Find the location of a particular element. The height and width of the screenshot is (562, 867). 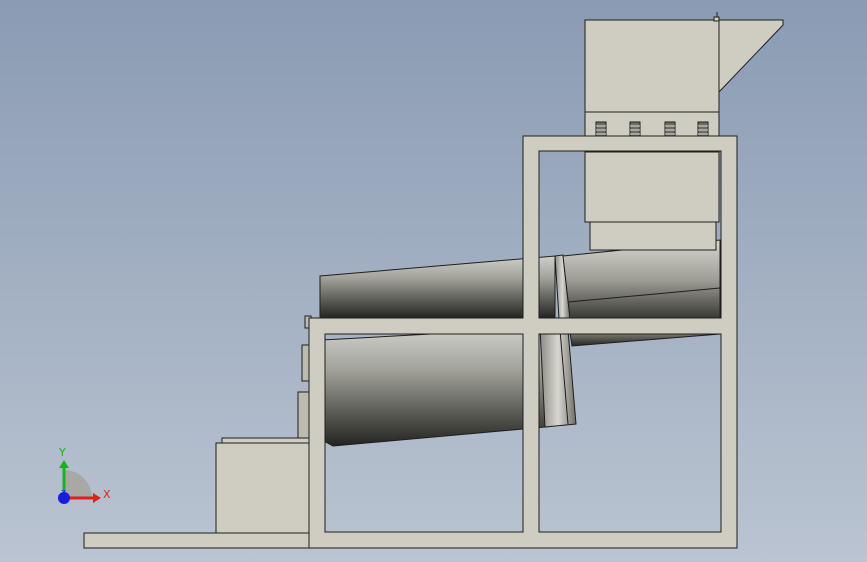

triad-z-label: Z is located at coordinates (63, 493).